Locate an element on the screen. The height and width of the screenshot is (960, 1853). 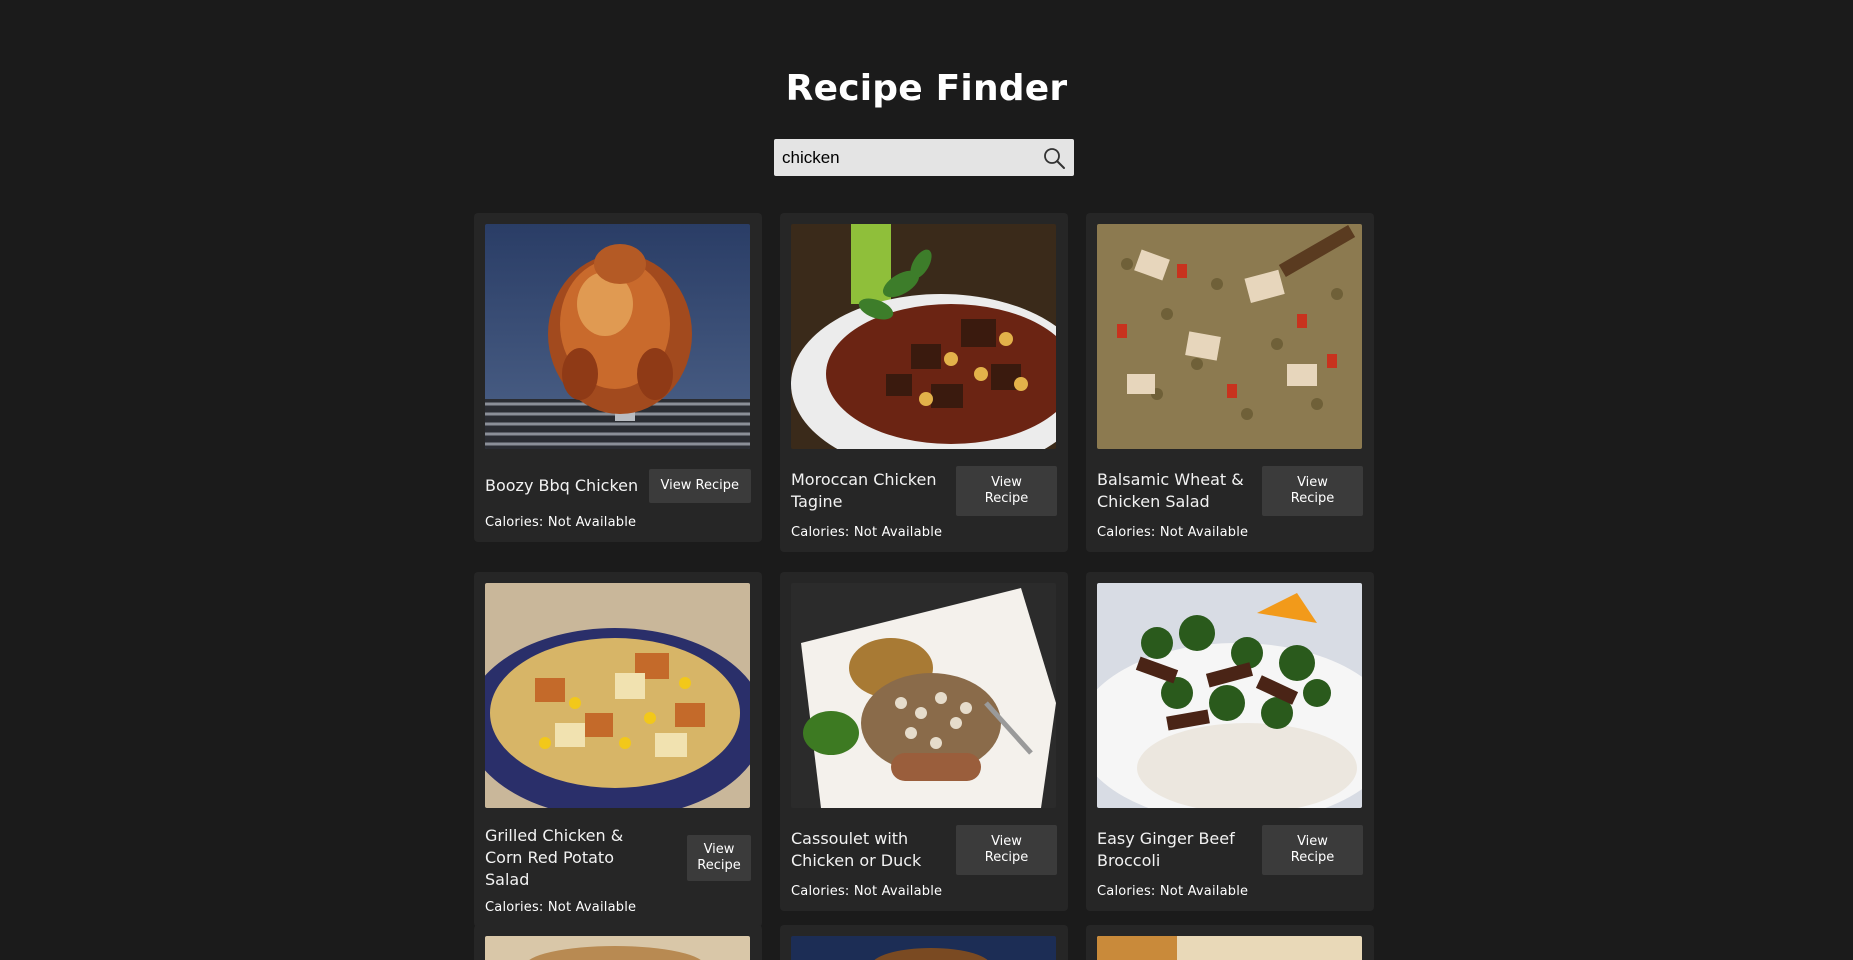
recipe-grid-next-row is located at coordinates (924, 942).